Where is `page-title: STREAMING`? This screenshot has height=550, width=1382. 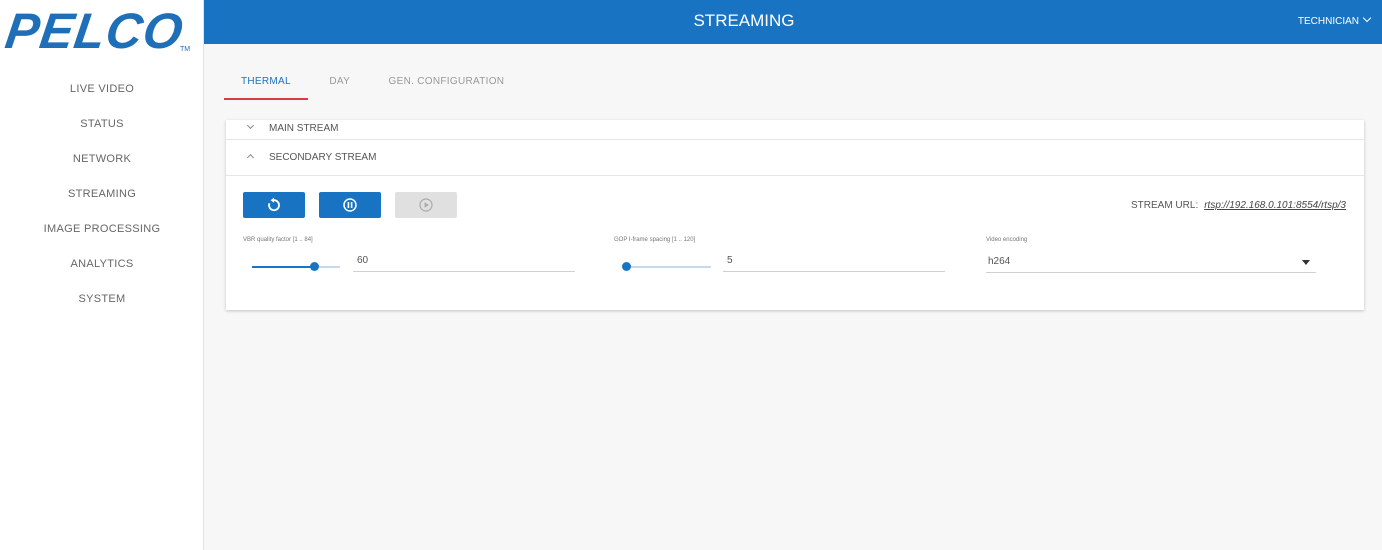 page-title: STREAMING is located at coordinates (744, 20).